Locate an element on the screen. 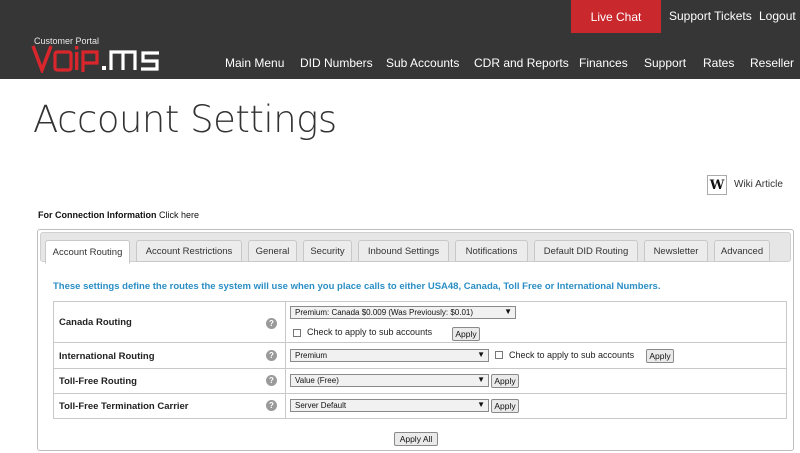  nav-cdr-reports: CDR and Reports is located at coordinates (521, 64).